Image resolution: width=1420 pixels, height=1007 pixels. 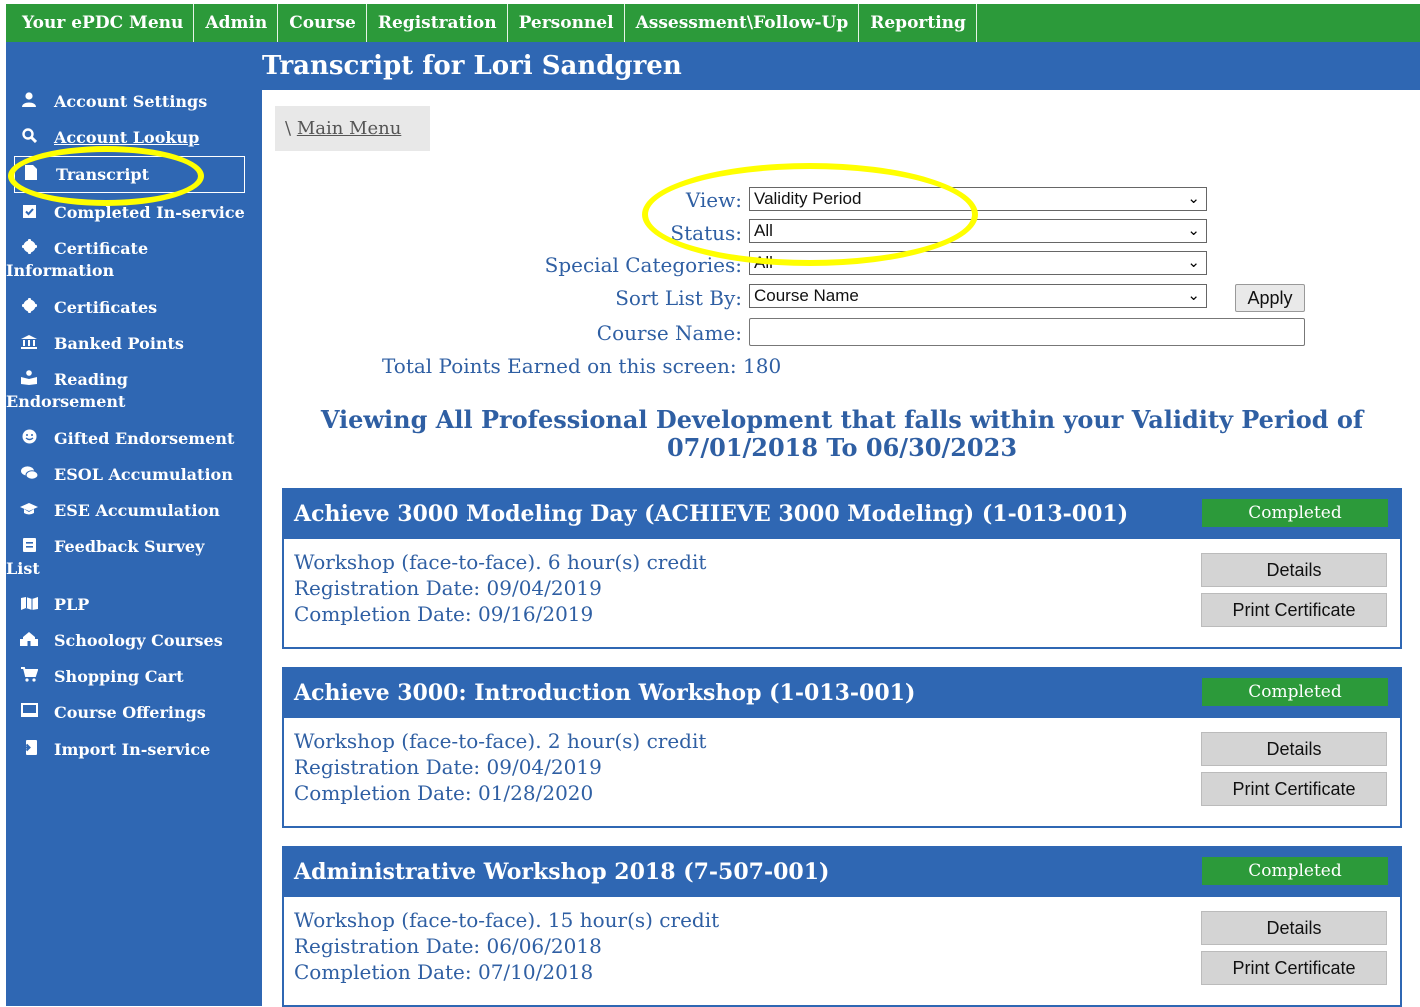 I want to click on nav-registration: Registration, so click(x=437, y=23).